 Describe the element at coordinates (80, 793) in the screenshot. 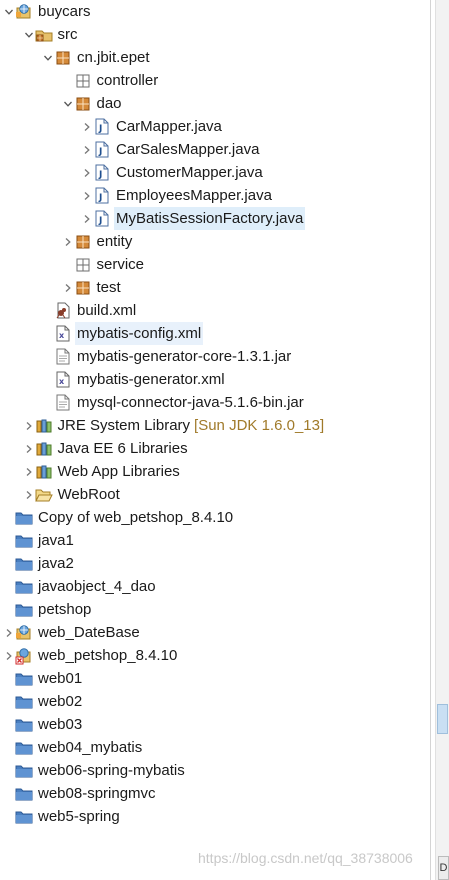

I see `tree-row: web08-springmvc` at that location.